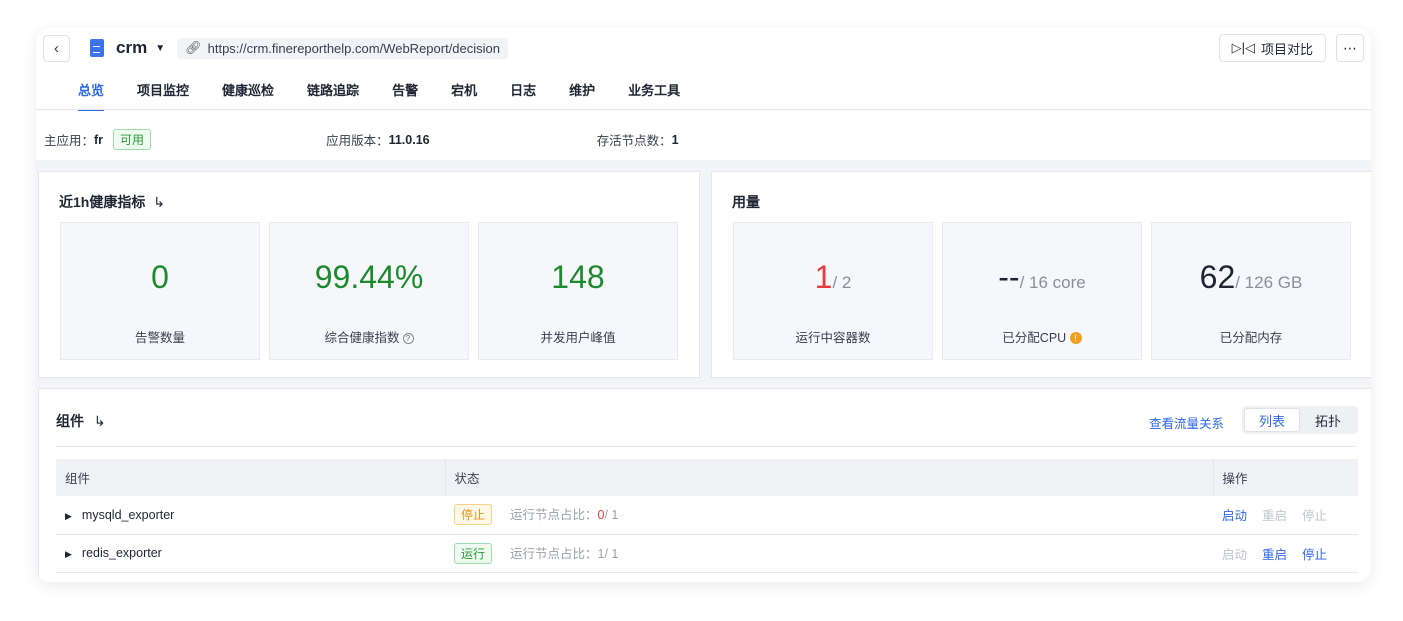 The height and width of the screenshot is (621, 1403). What do you see at coordinates (193, 47) in the screenshot?
I see `link-icon: 🔗︎` at bounding box center [193, 47].